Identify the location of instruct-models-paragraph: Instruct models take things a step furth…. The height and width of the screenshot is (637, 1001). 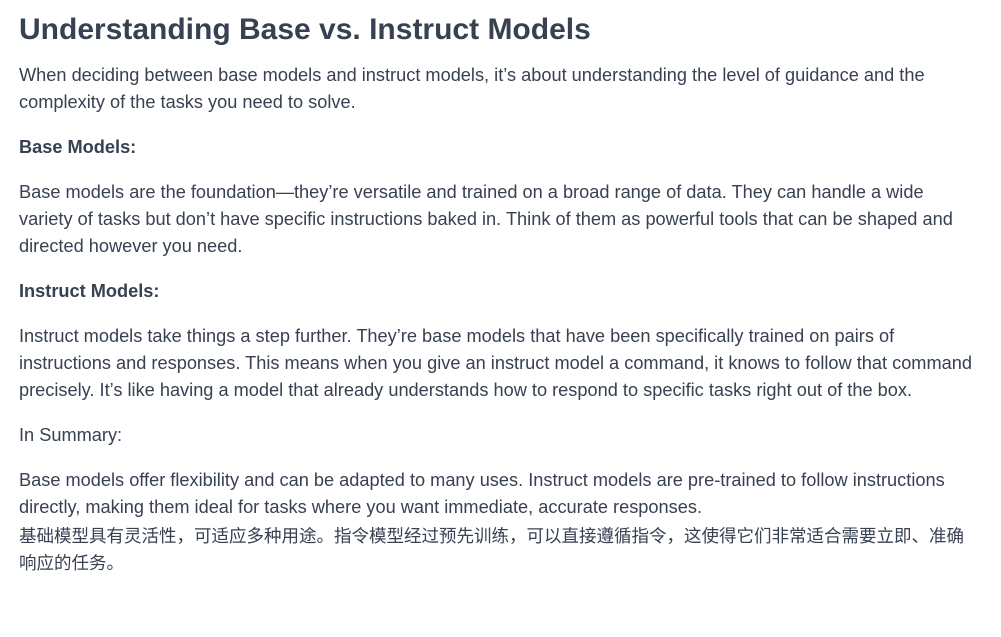
(495, 363).